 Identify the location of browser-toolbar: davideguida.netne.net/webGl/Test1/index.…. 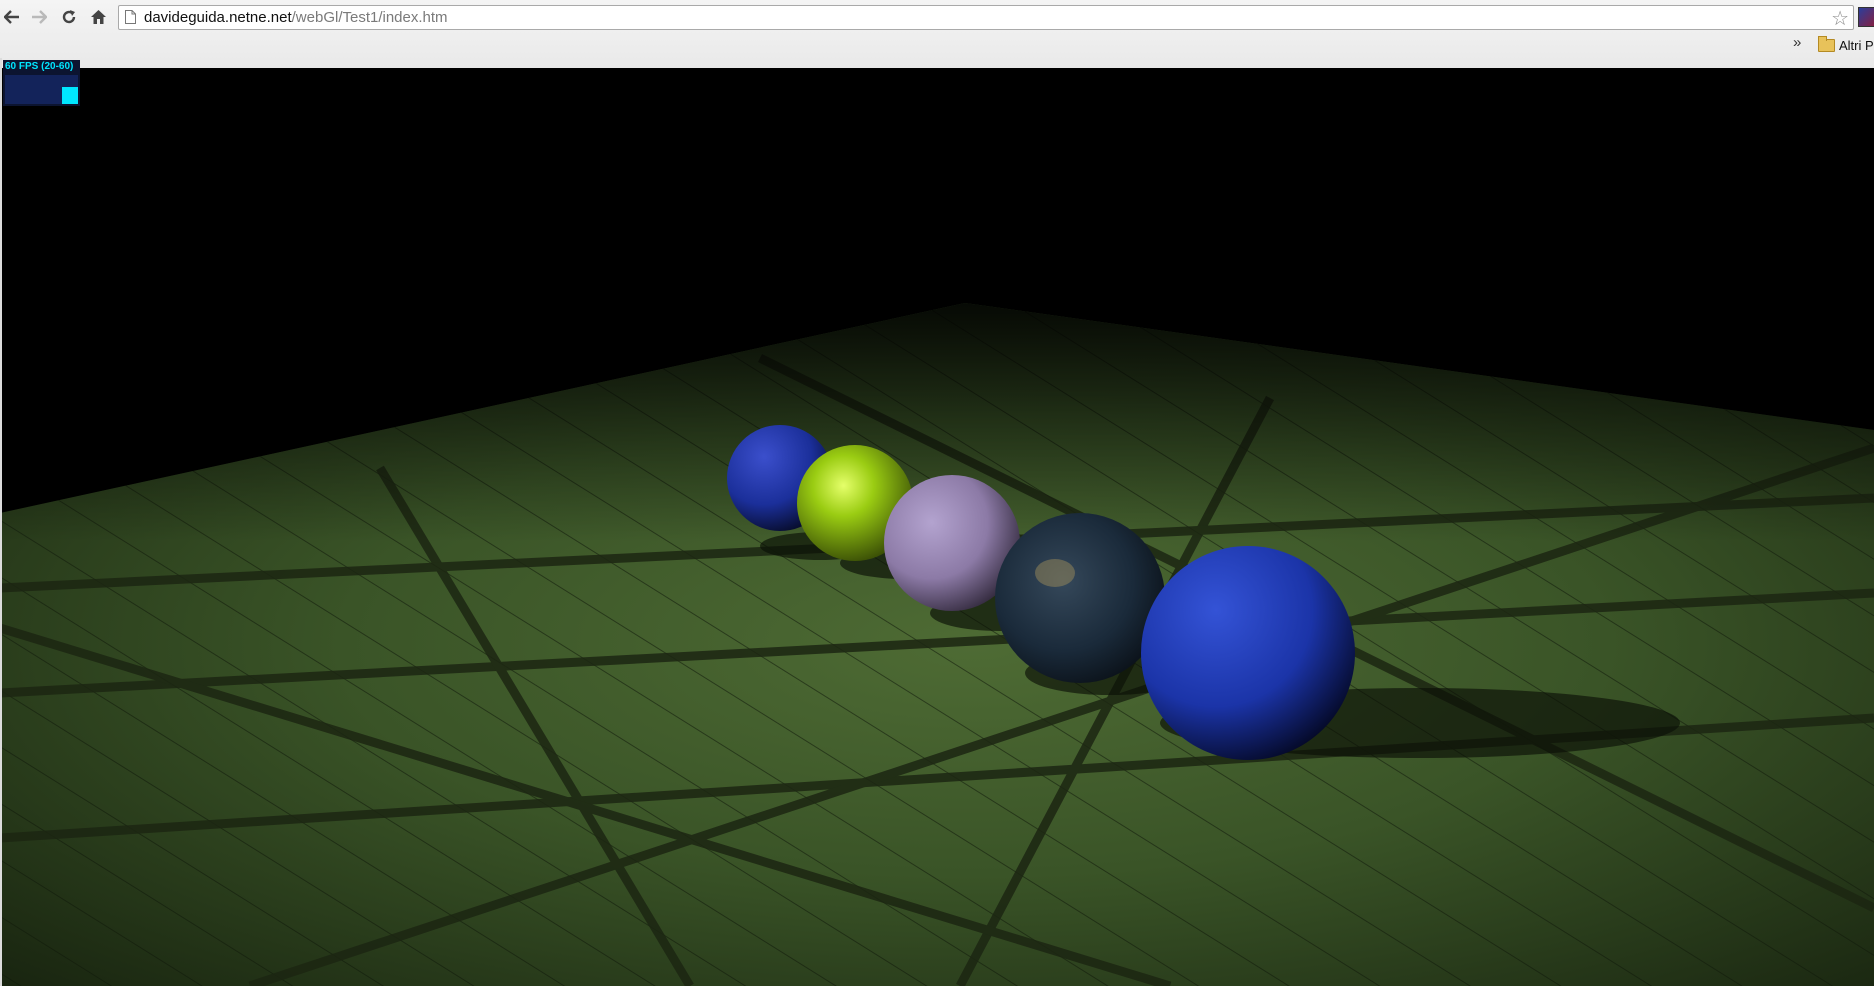
(937, 34).